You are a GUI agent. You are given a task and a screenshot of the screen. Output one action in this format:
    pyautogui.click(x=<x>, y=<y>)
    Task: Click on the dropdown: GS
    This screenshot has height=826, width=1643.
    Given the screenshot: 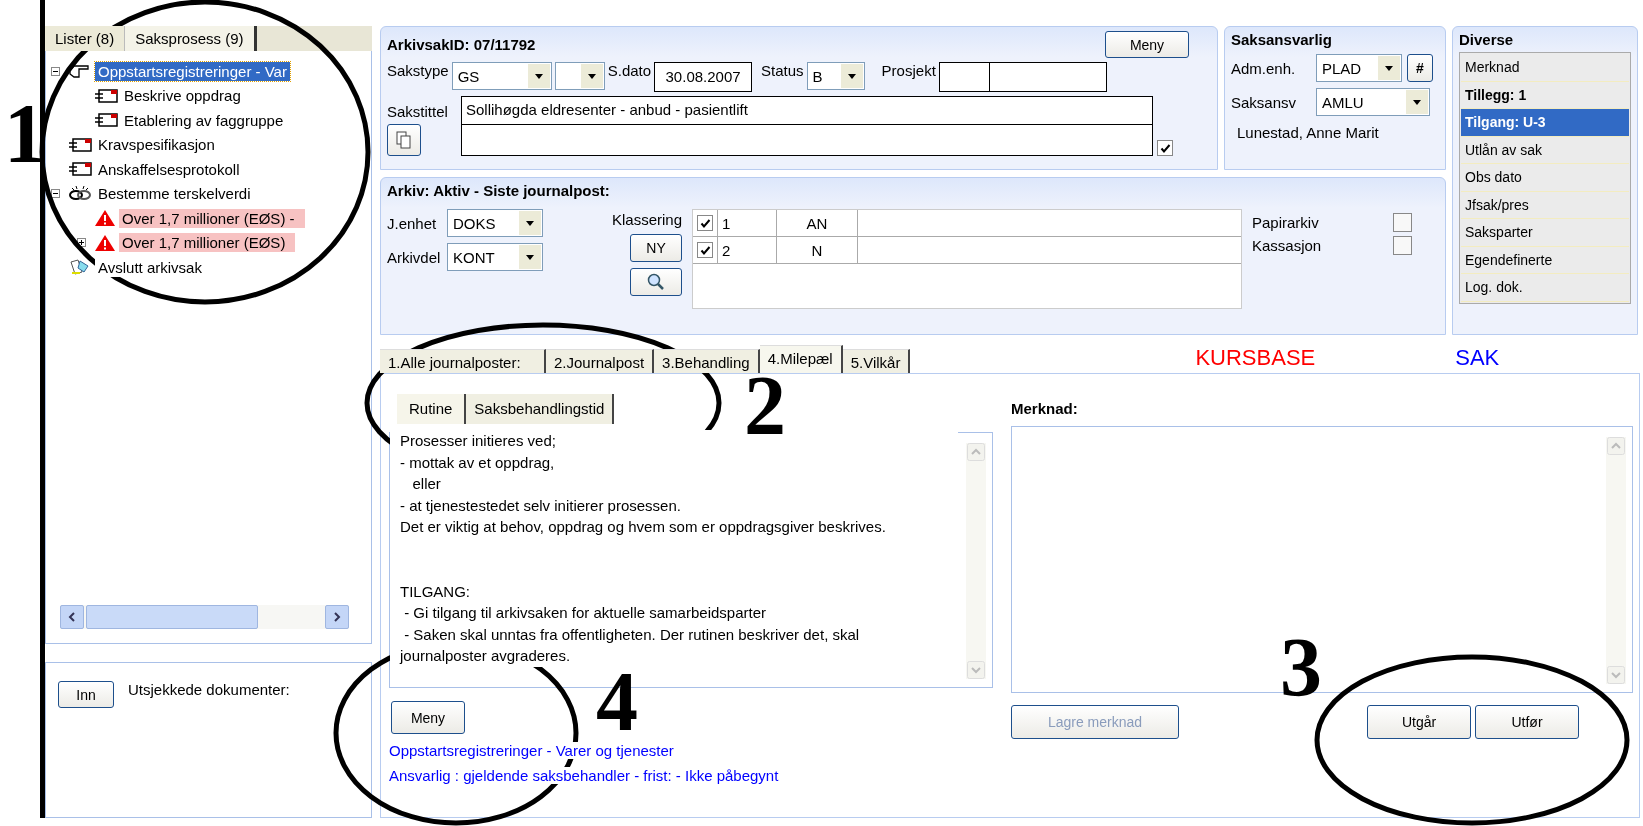 What is the action you would take?
    pyautogui.click(x=501, y=76)
    